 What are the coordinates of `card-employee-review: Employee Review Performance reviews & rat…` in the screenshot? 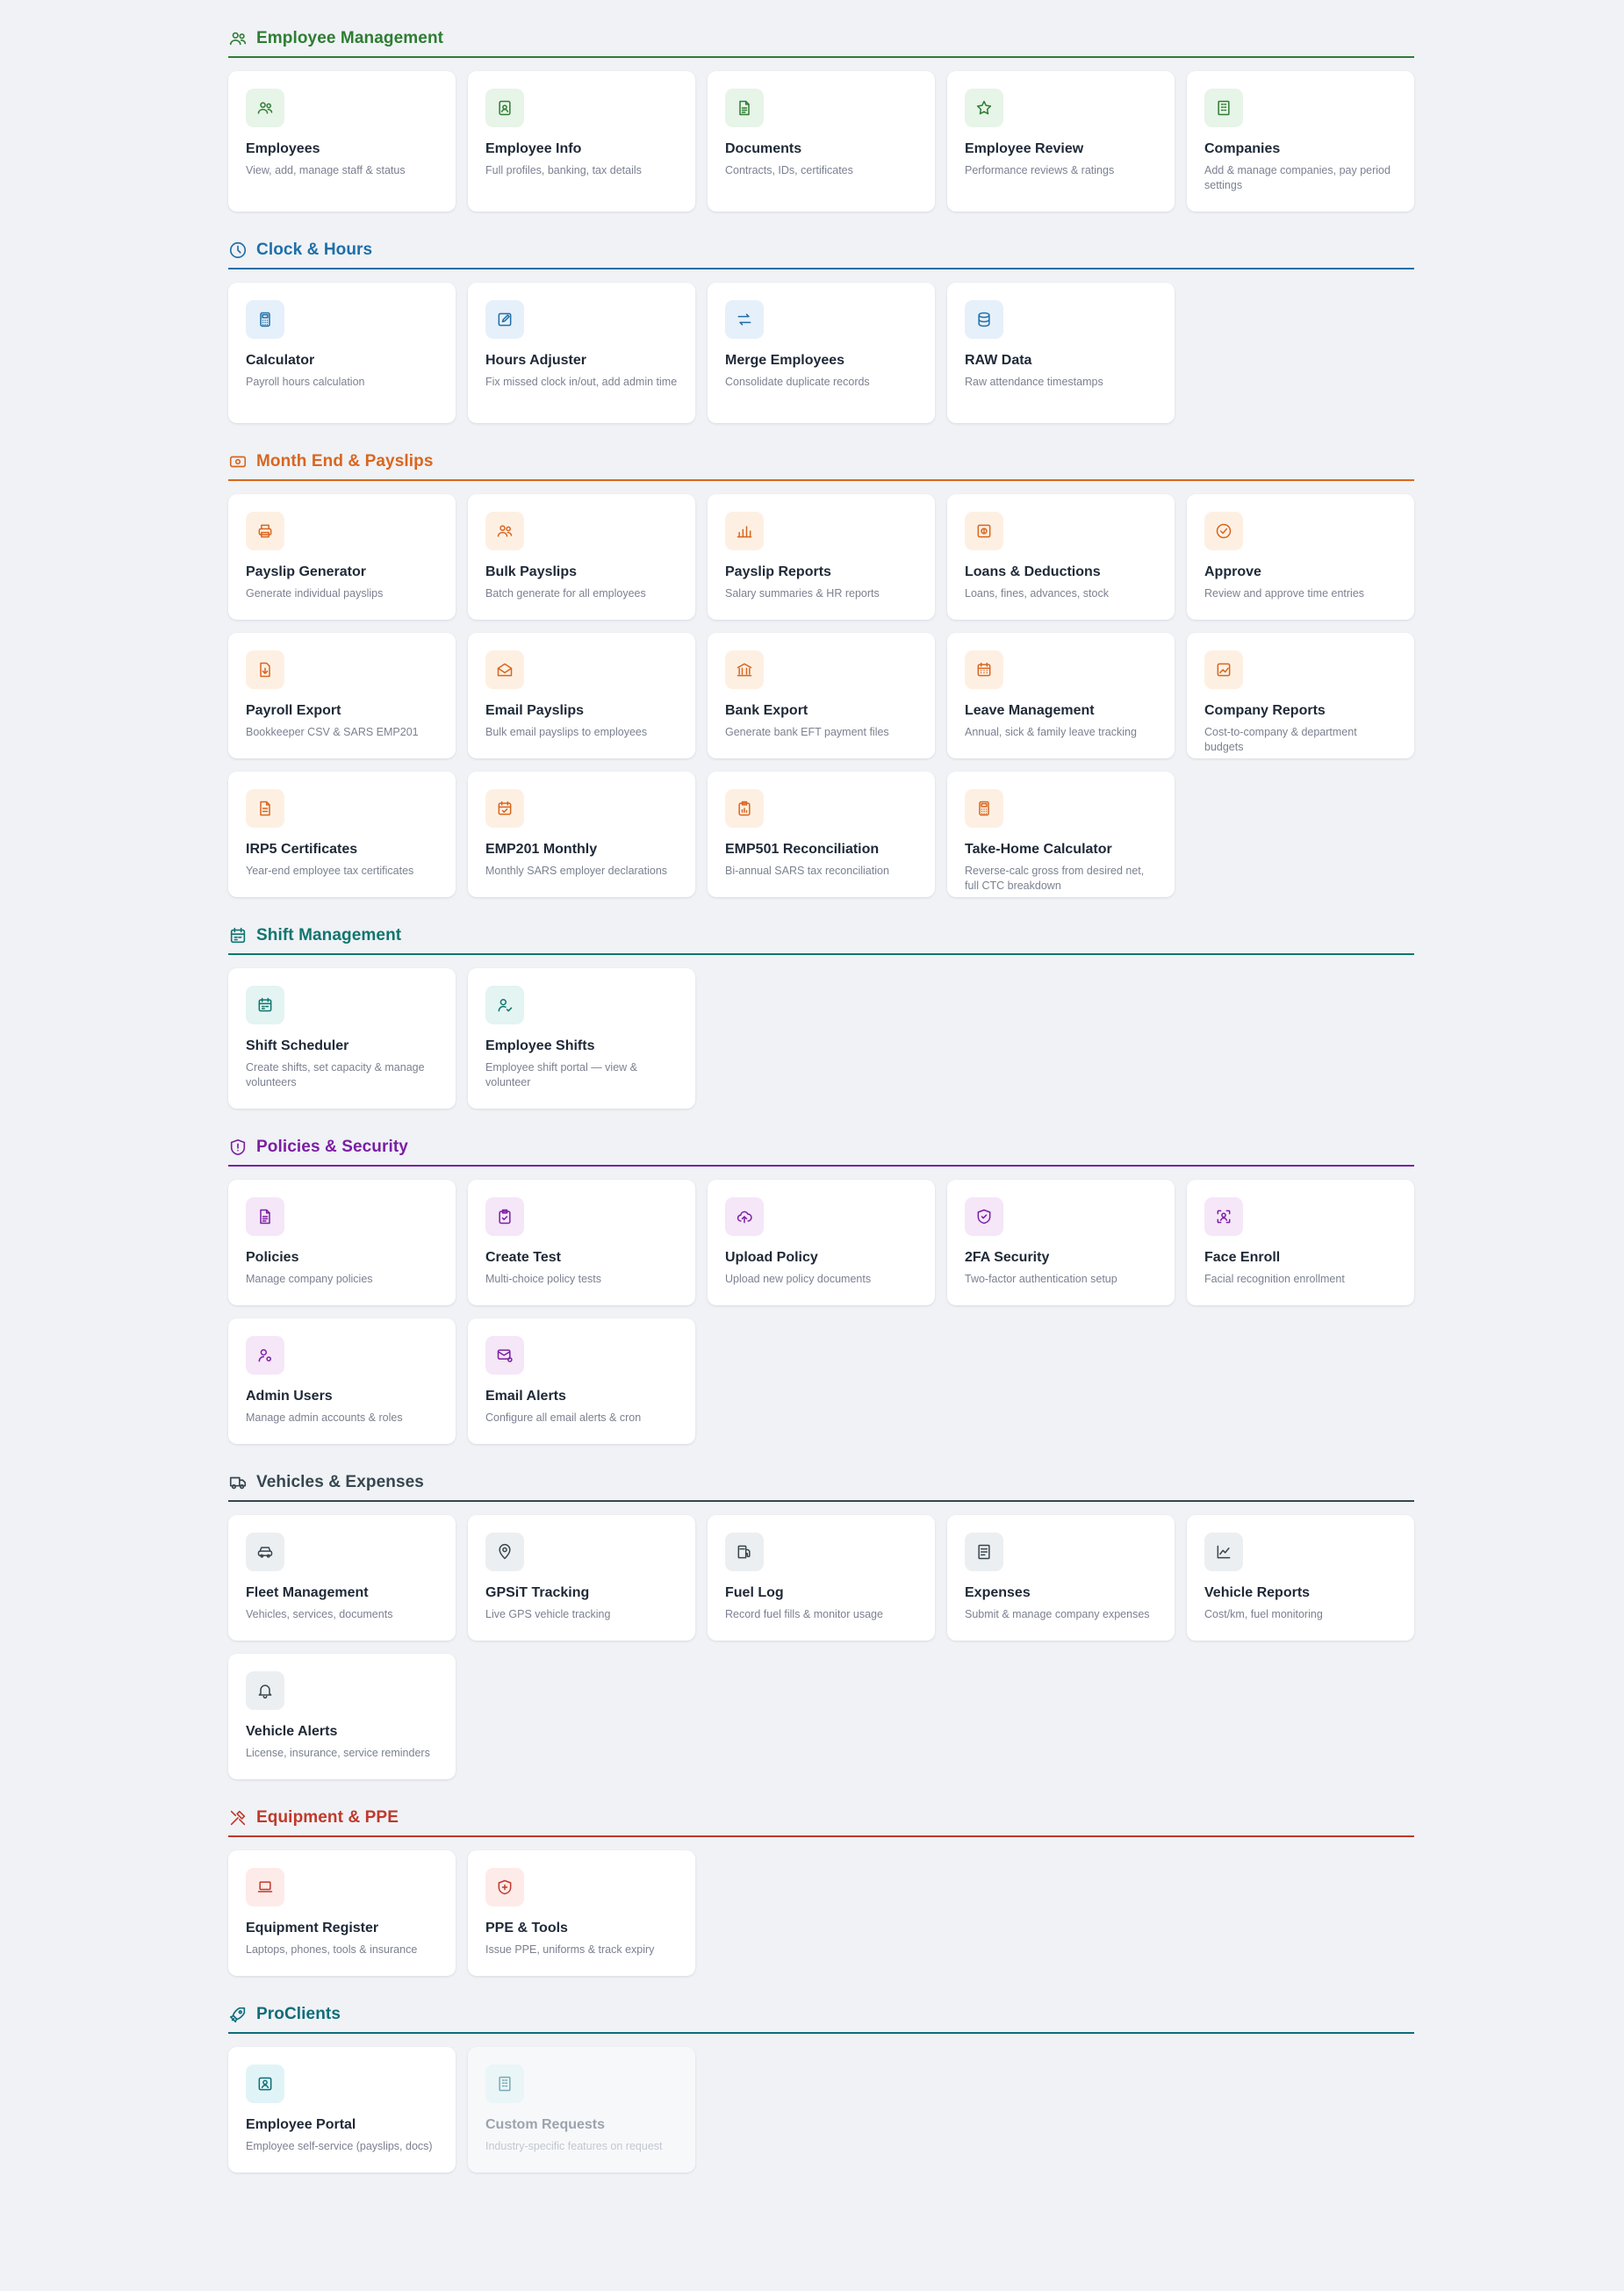 It's located at (1061, 141).